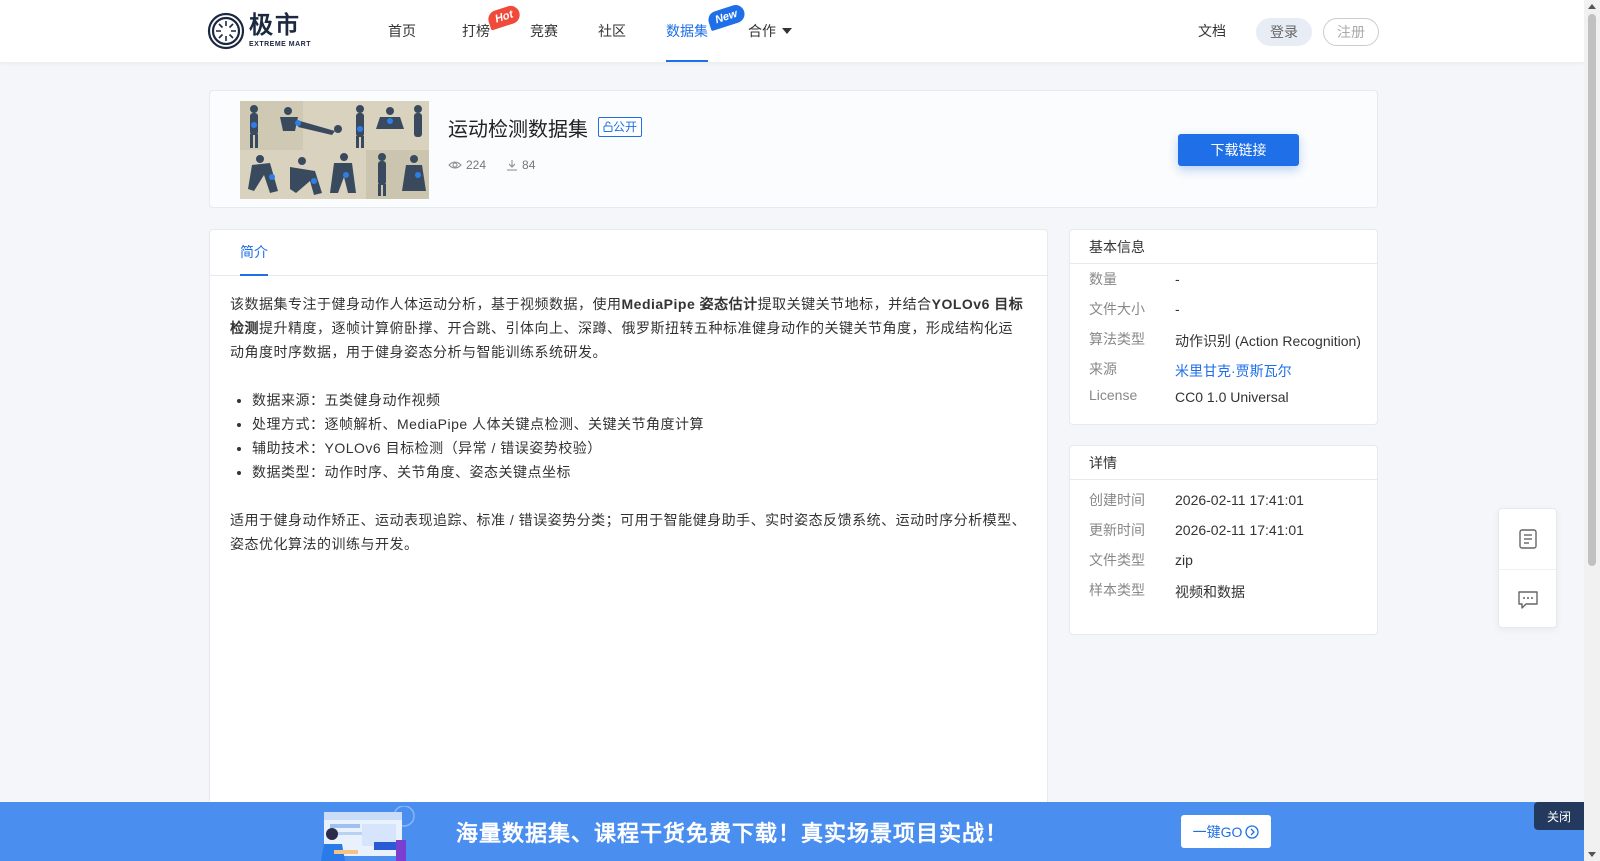 The width and height of the screenshot is (1600, 861). What do you see at coordinates (1117, 590) in the screenshot?
I see `detail-key: 样本类型` at bounding box center [1117, 590].